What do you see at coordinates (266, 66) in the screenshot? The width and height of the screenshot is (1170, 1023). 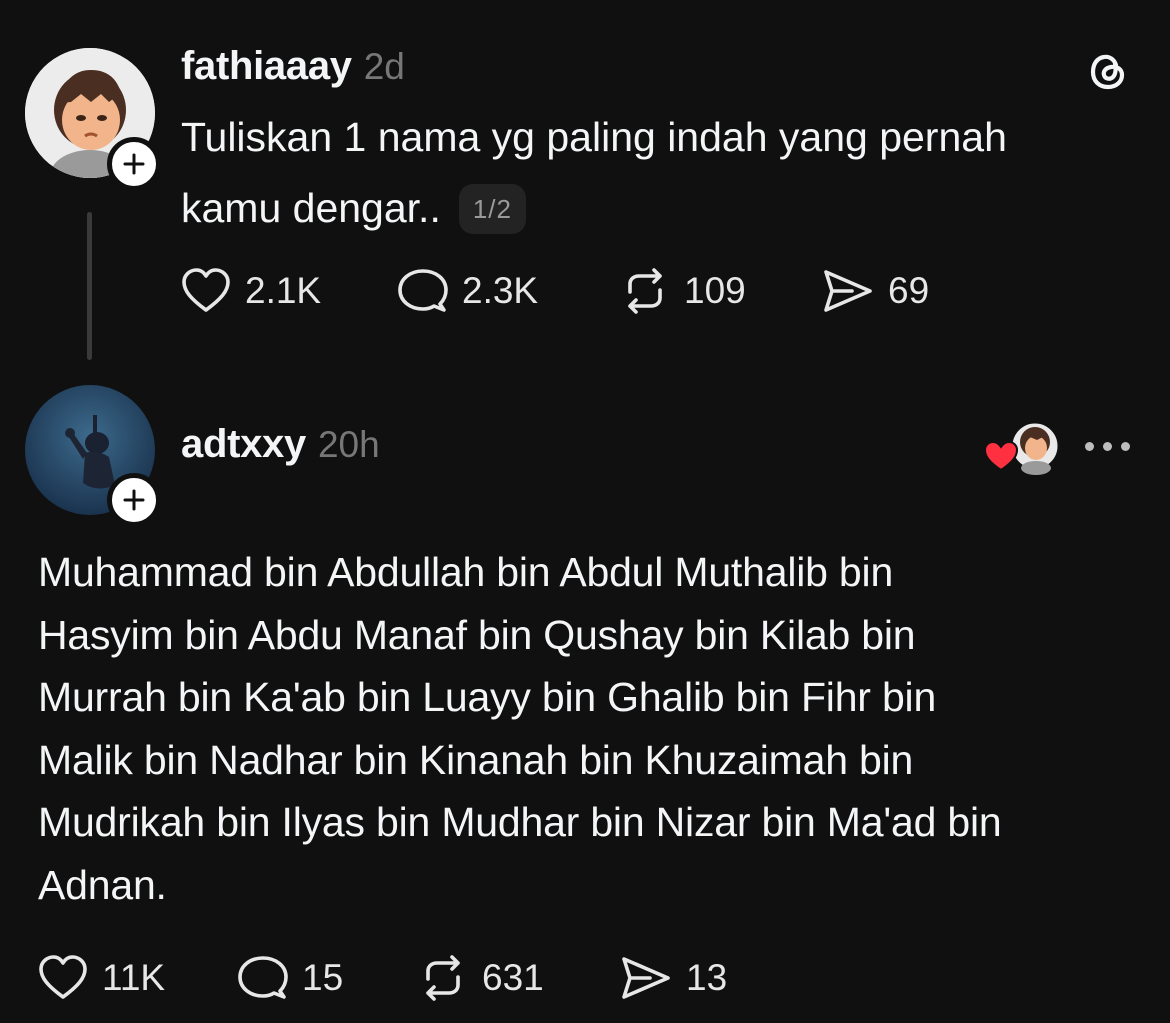 I see `post-author-username: fathiaaay` at bounding box center [266, 66].